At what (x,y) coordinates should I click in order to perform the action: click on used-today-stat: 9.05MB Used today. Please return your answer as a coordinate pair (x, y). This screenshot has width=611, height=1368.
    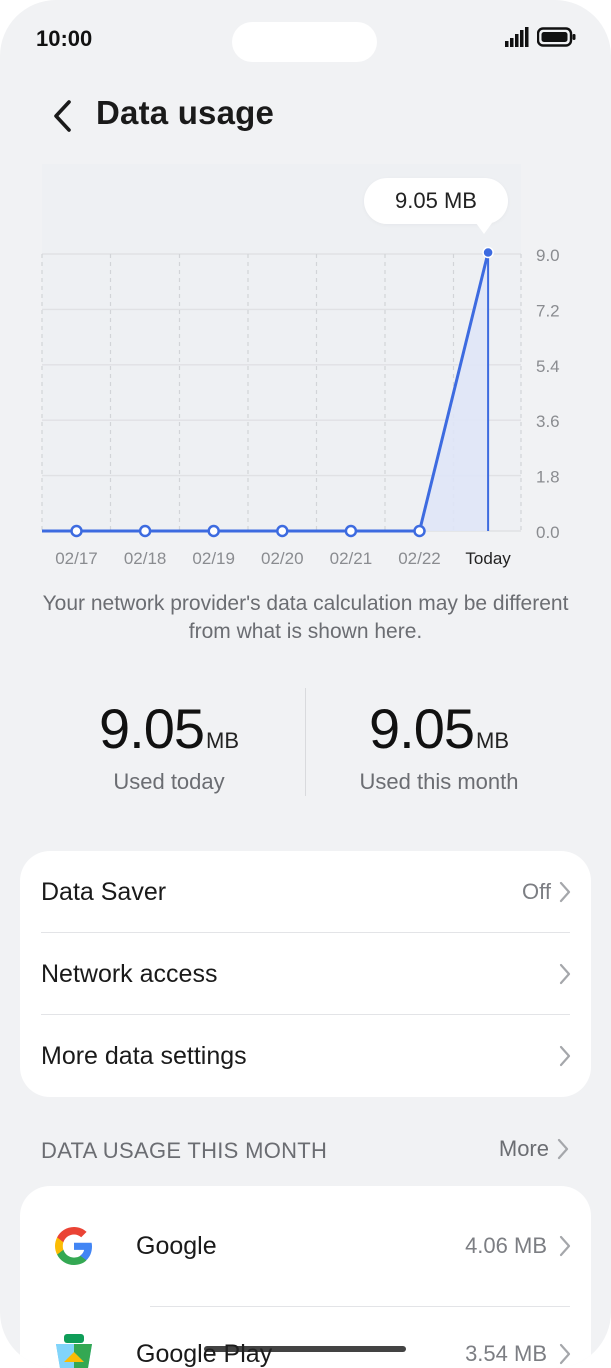
    Looking at the image, I should click on (169, 745).